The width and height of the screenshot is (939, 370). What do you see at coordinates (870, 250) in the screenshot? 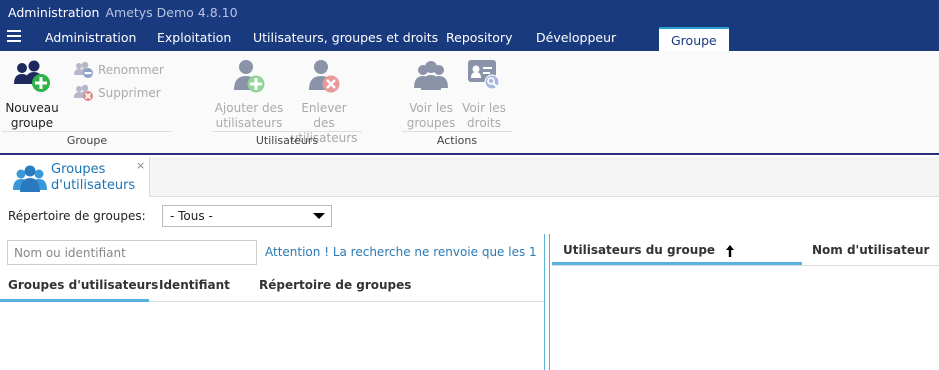
I see `column-header-username: Nom d'utilisateur` at bounding box center [870, 250].